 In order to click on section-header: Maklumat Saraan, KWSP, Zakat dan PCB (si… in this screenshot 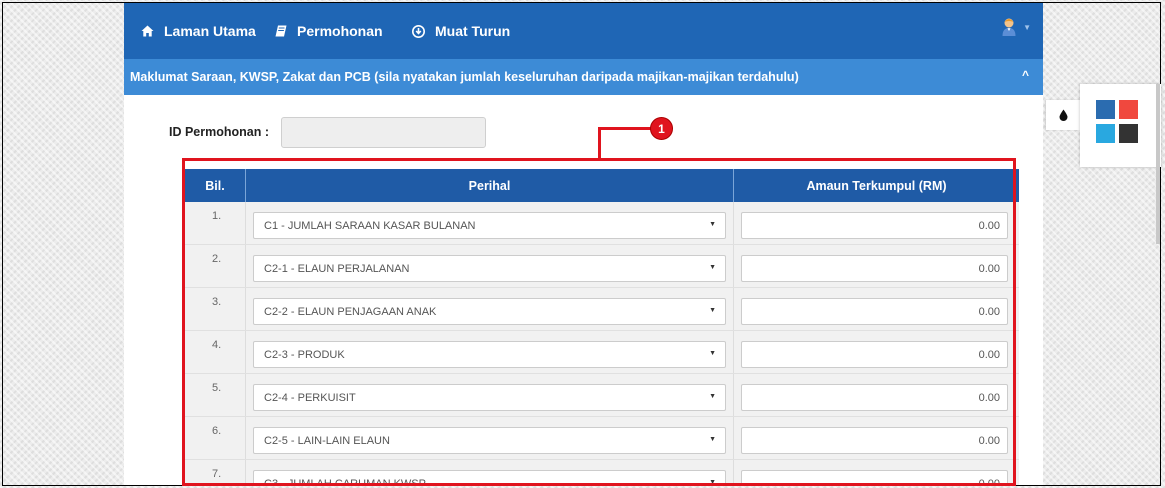, I will do `click(583, 77)`.